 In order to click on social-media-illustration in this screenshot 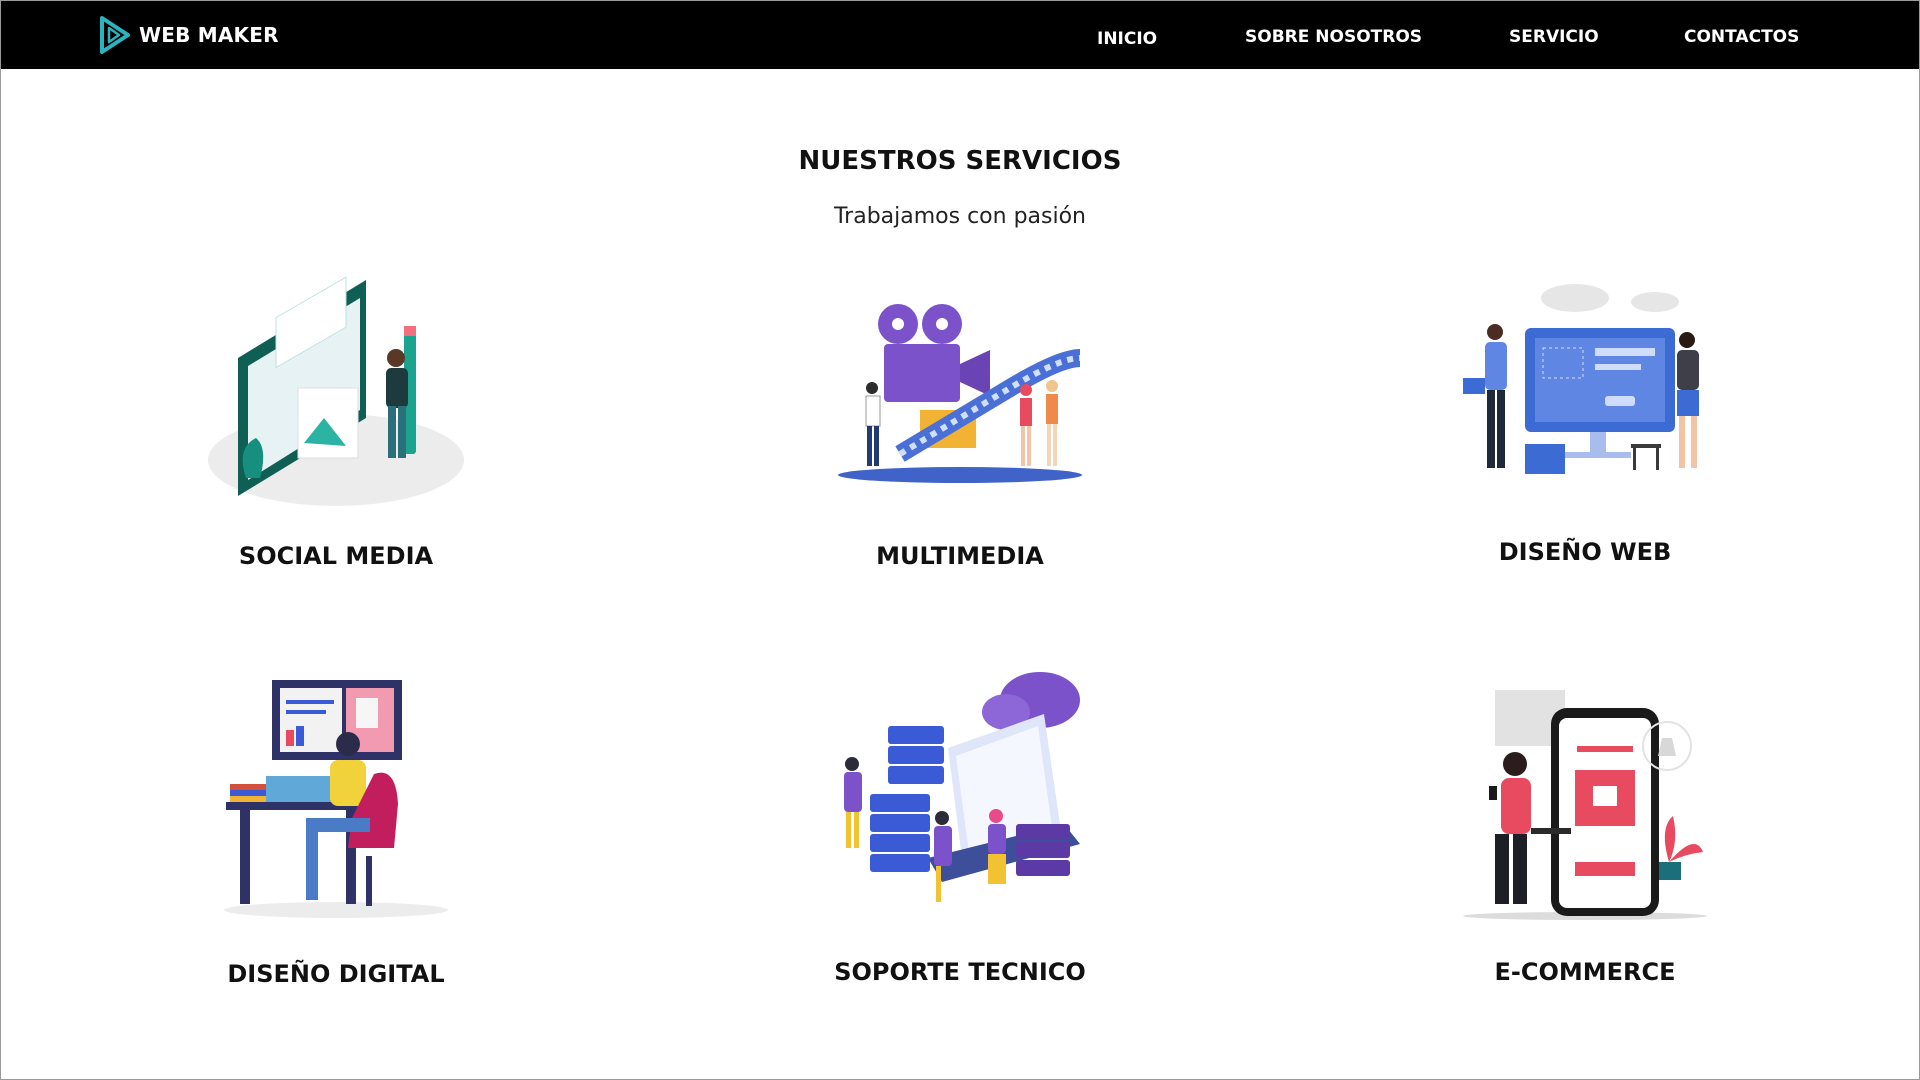, I will do `click(336, 391)`.